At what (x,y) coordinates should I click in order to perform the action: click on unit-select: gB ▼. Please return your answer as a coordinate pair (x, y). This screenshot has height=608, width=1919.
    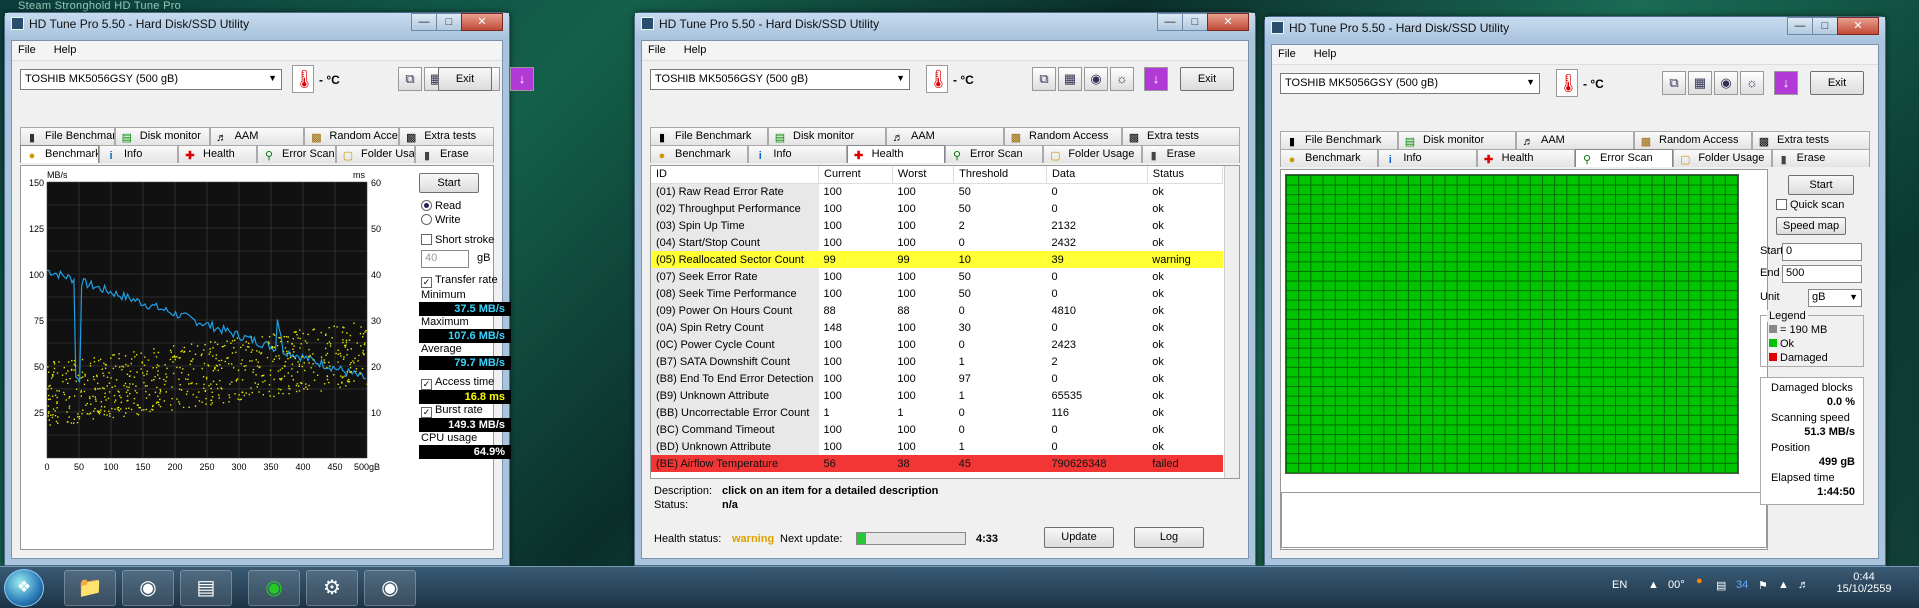
    Looking at the image, I should click on (1835, 298).